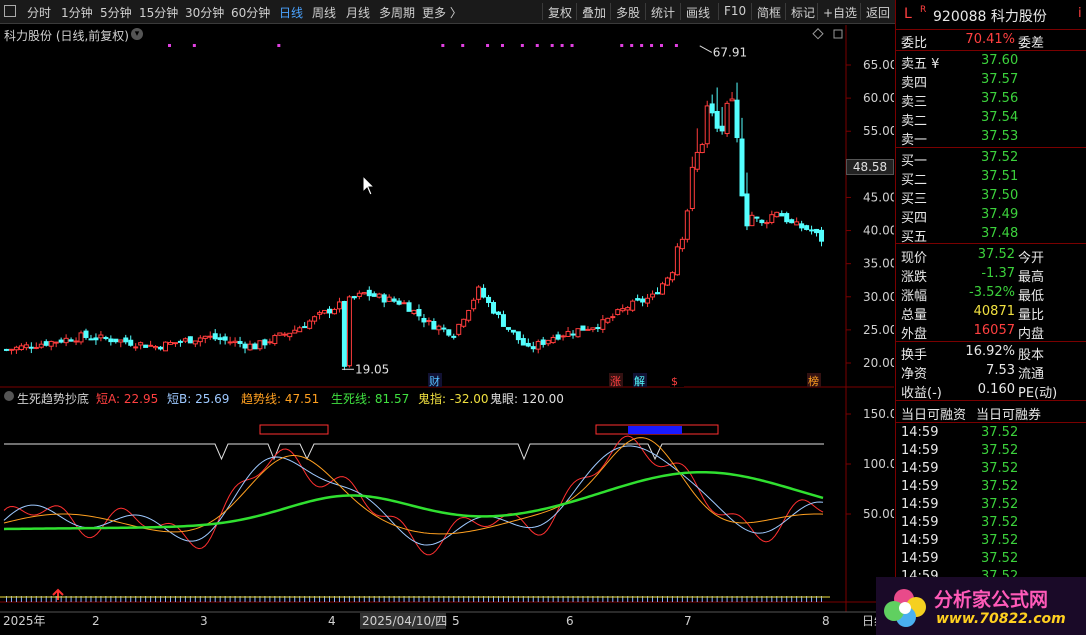 The height and width of the screenshot is (635, 1086). I want to click on margin-short-label: 当日可融券, so click(1008, 413).